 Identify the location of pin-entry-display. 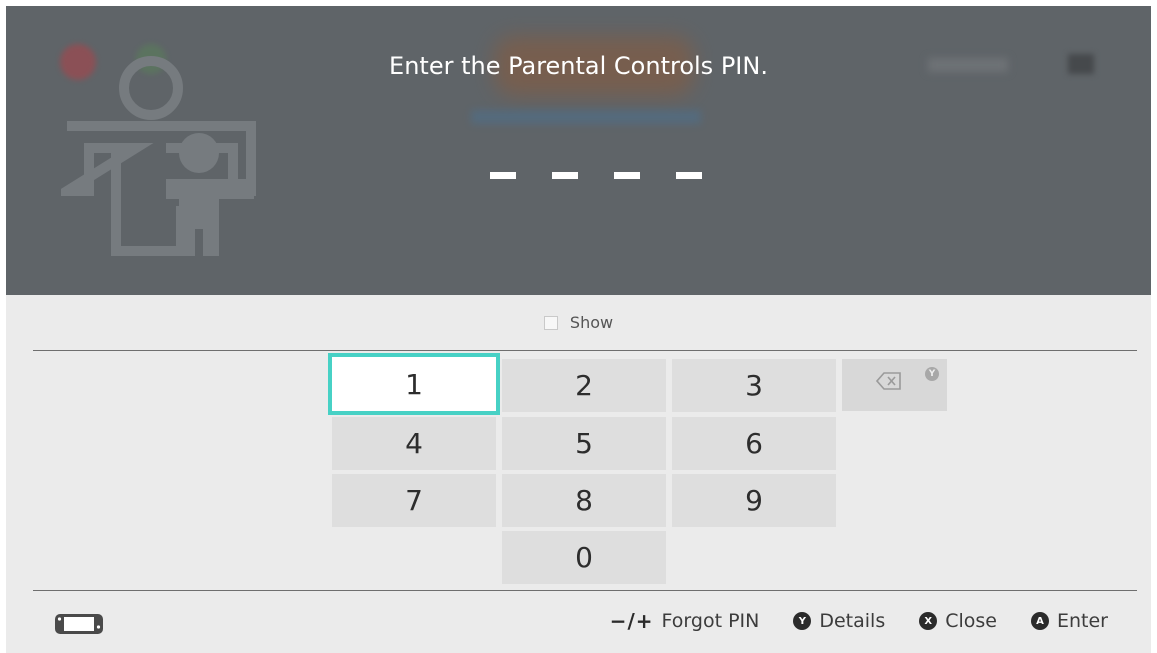
(596, 175).